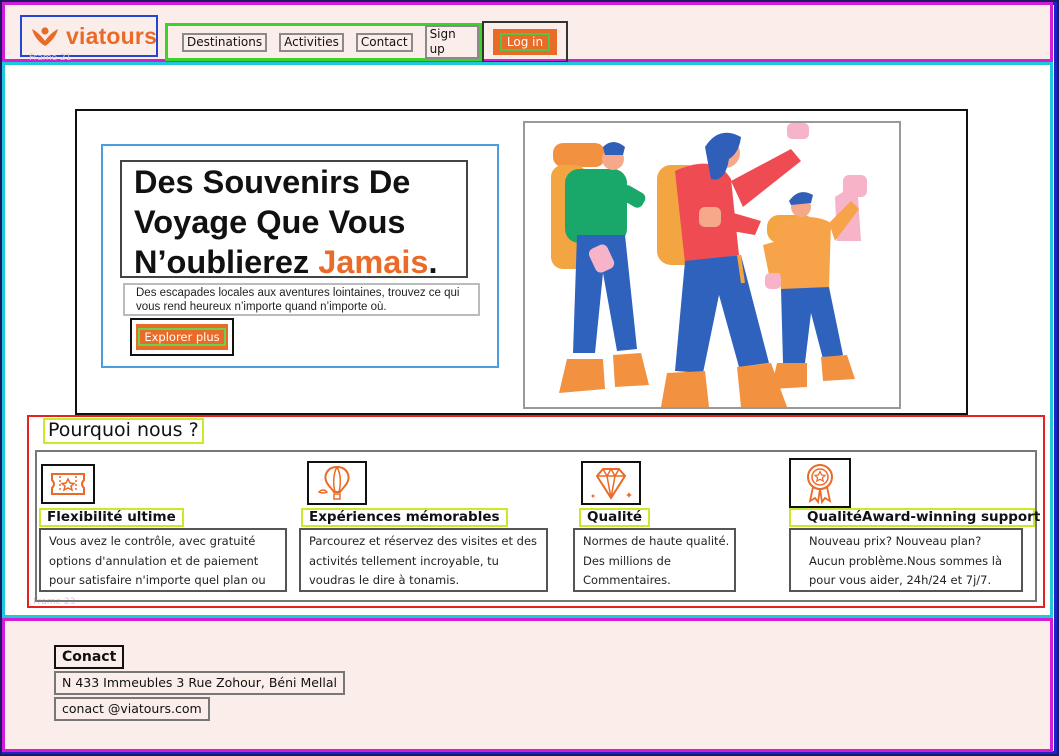  What do you see at coordinates (451, 42) in the screenshot?
I see `nav-sign-up: Sign up` at bounding box center [451, 42].